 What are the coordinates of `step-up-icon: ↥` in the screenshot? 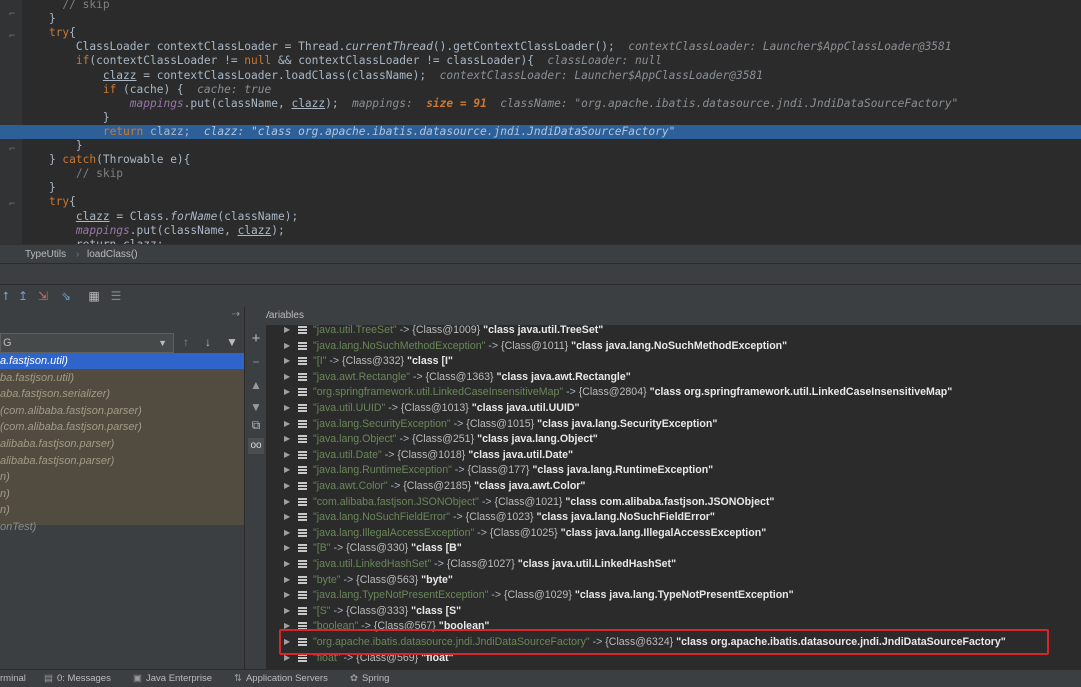 It's located at (23, 296).